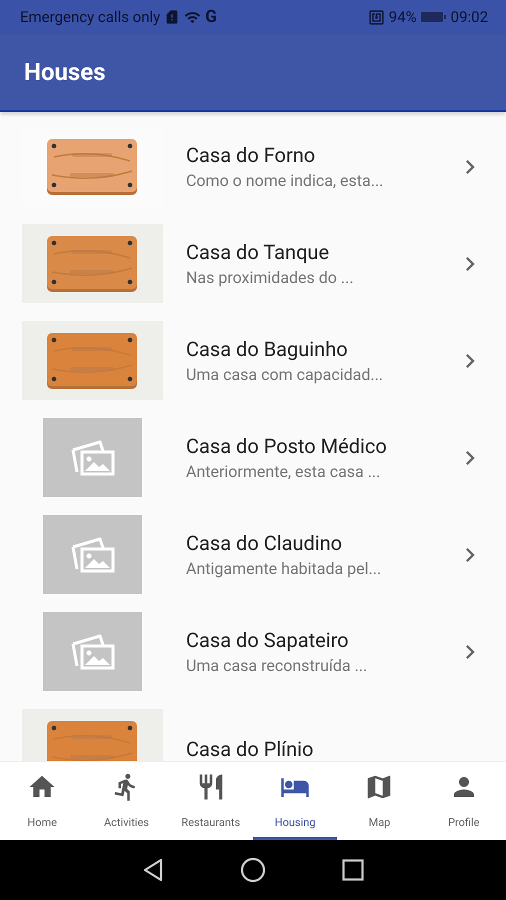 The image size is (506, 900). What do you see at coordinates (469, 17) in the screenshot?
I see `clock-text: 09:02` at bounding box center [469, 17].